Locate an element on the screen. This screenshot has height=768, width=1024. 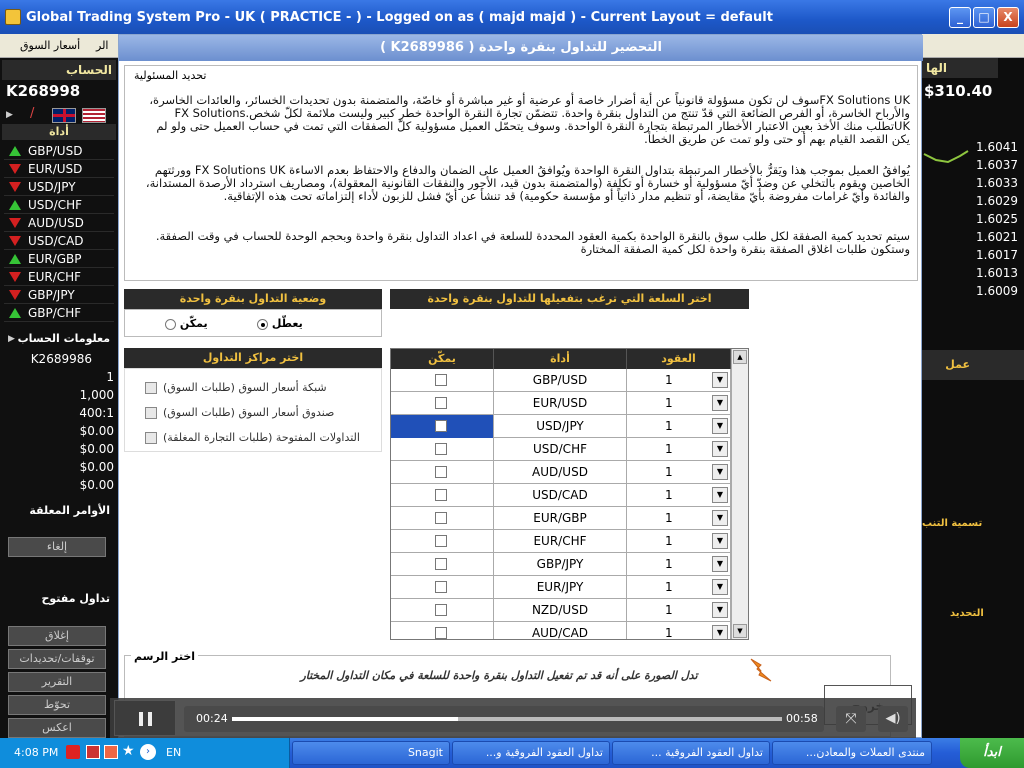
language-indicator: EN is located at coordinates (173, 752).